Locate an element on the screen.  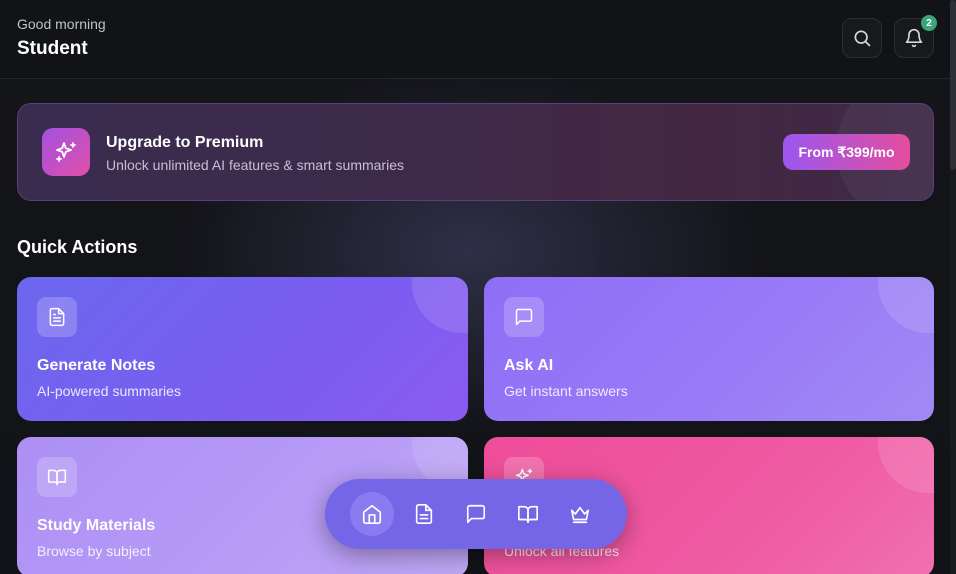
app-header: Good morning Student 2 is located at coordinates (475, 39).